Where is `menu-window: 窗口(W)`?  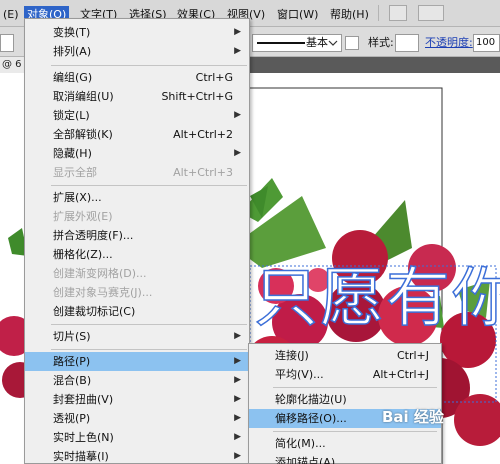 menu-window: 窗口(W) is located at coordinates (297, 15).